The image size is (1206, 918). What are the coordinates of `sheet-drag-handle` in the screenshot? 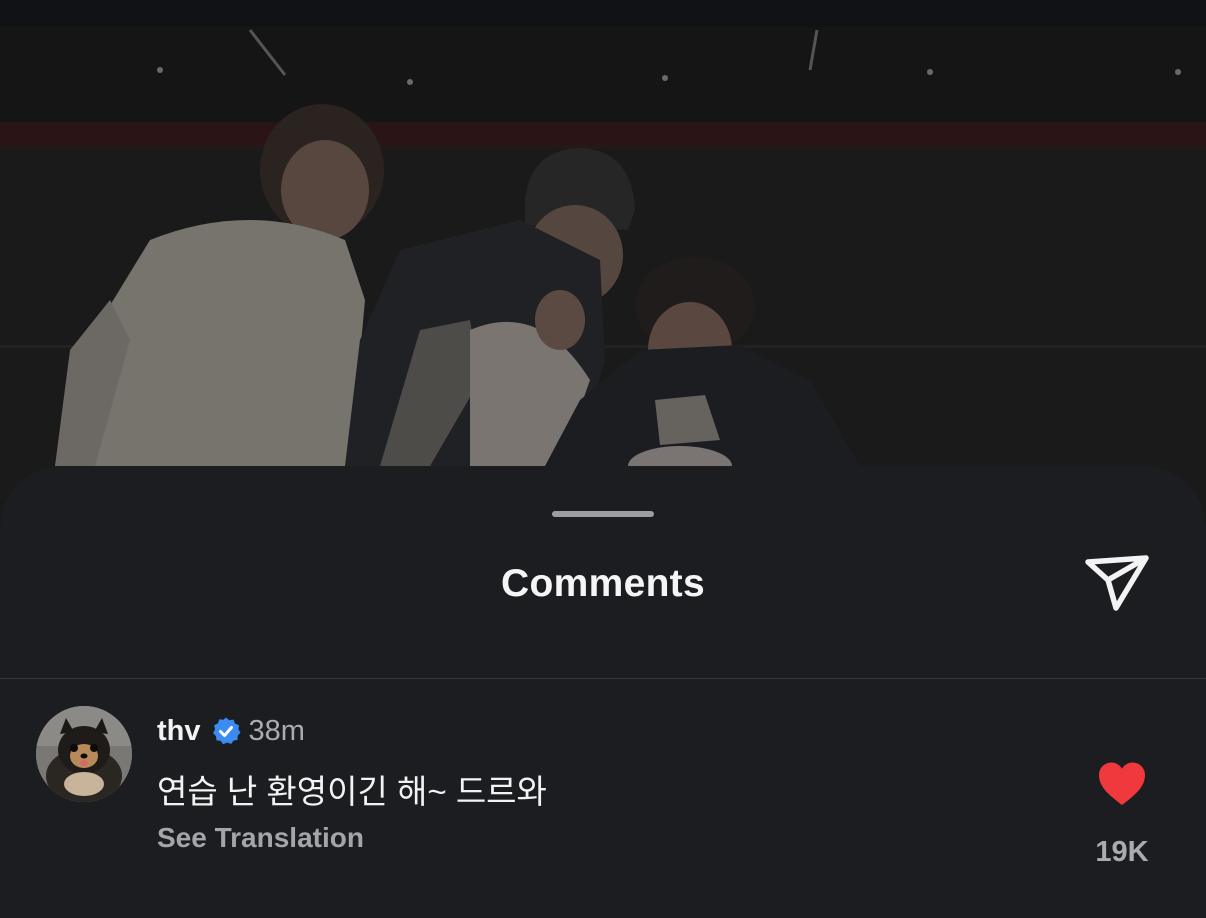 It's located at (603, 514).